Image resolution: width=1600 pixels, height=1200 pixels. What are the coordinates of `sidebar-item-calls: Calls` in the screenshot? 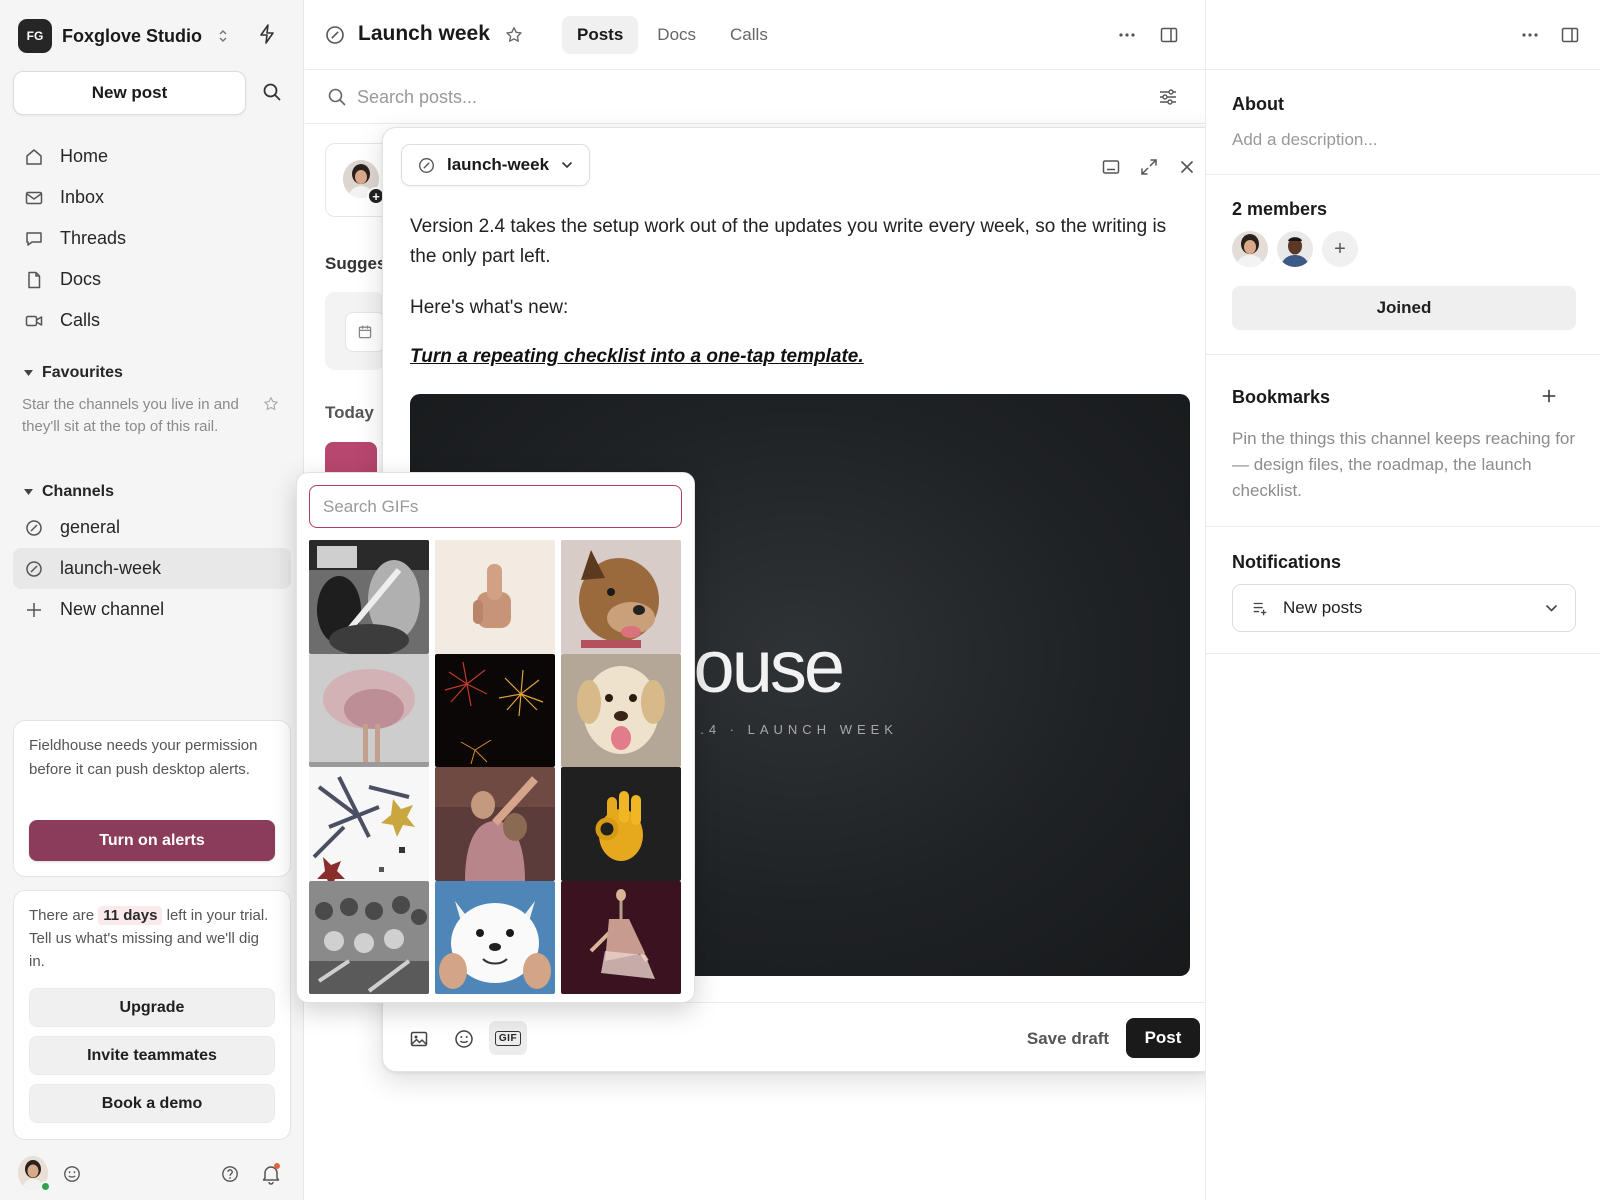 It's located at (152, 320).